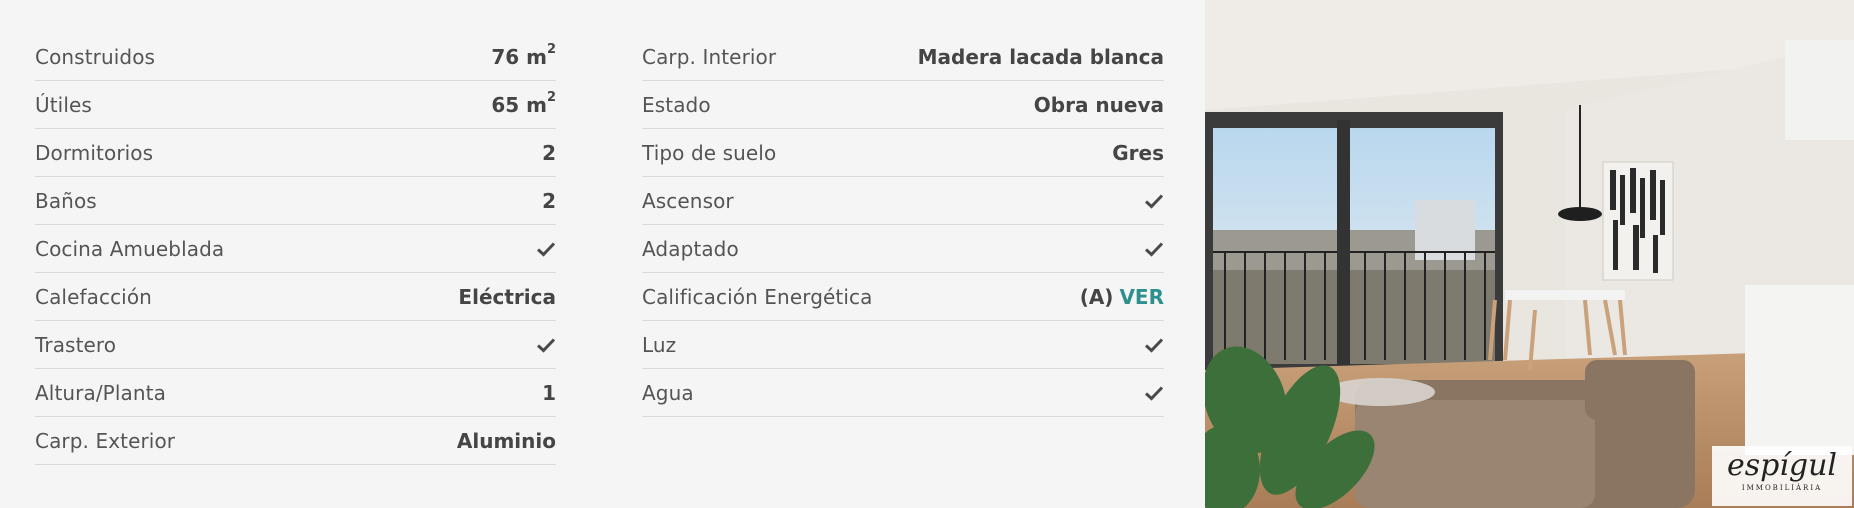 The image size is (1854, 508). I want to click on spec-row-carp-interior: Carp. Interior Madera lacada blanca, so click(903, 57).